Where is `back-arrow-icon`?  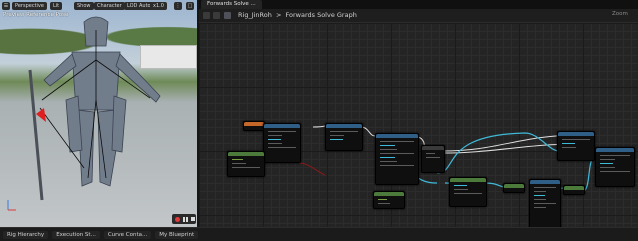
back-arrow-icon is located at coordinates (206, 15).